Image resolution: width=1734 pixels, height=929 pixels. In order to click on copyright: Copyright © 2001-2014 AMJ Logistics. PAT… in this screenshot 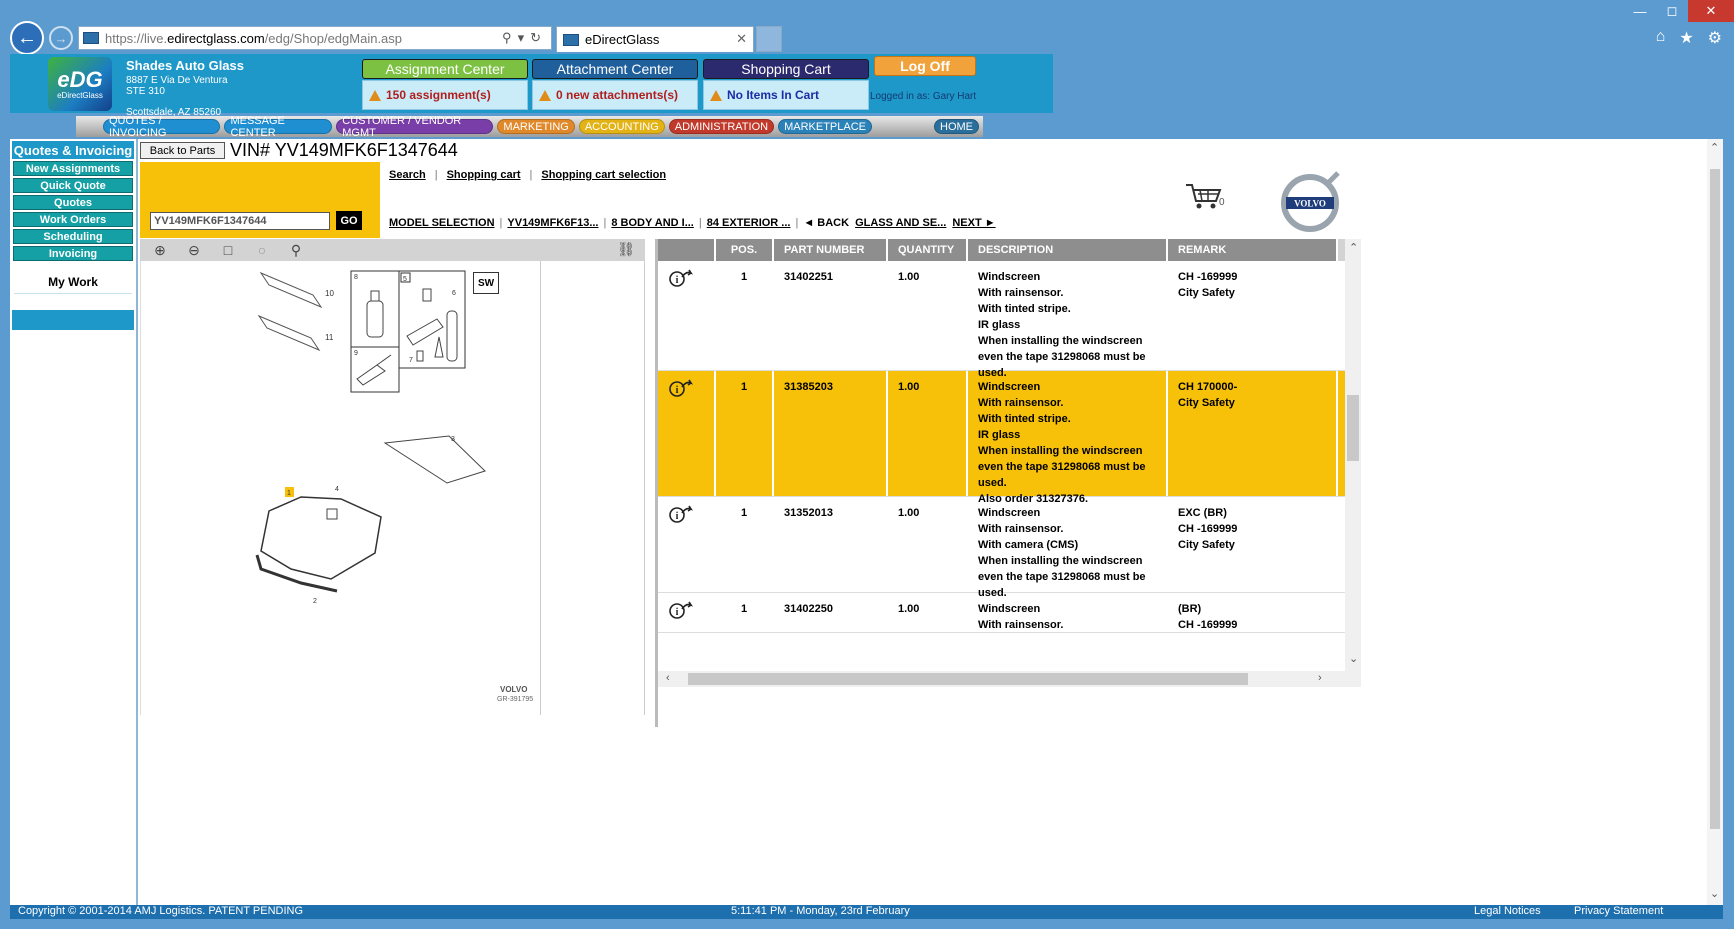, I will do `click(161, 911)`.